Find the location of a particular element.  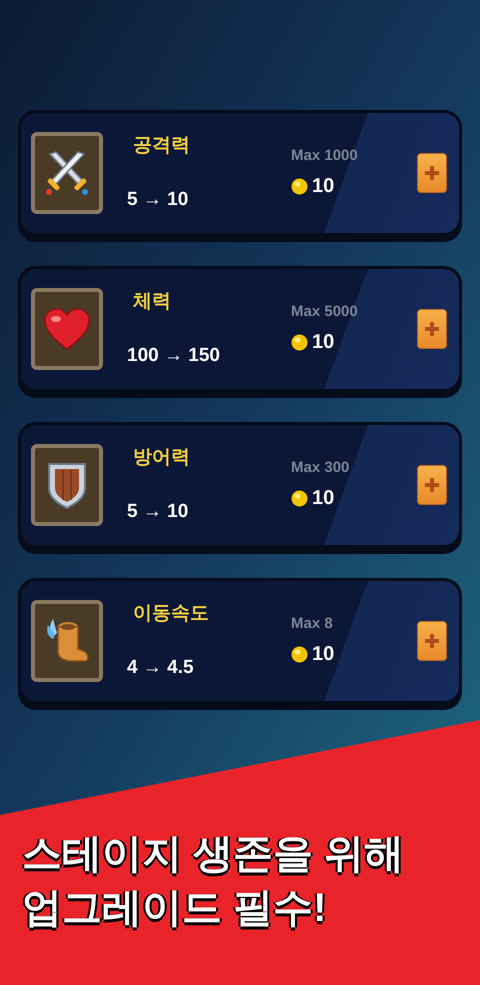

max-level: Max 5000 is located at coordinates (325, 312).